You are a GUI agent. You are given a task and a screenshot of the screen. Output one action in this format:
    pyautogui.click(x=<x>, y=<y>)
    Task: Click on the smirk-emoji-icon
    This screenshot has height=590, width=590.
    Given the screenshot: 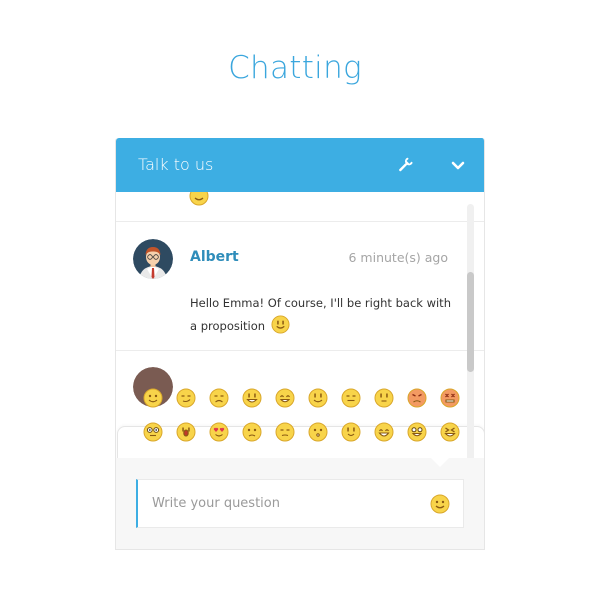 What is the action you would take?
    pyautogui.click(x=186, y=398)
    